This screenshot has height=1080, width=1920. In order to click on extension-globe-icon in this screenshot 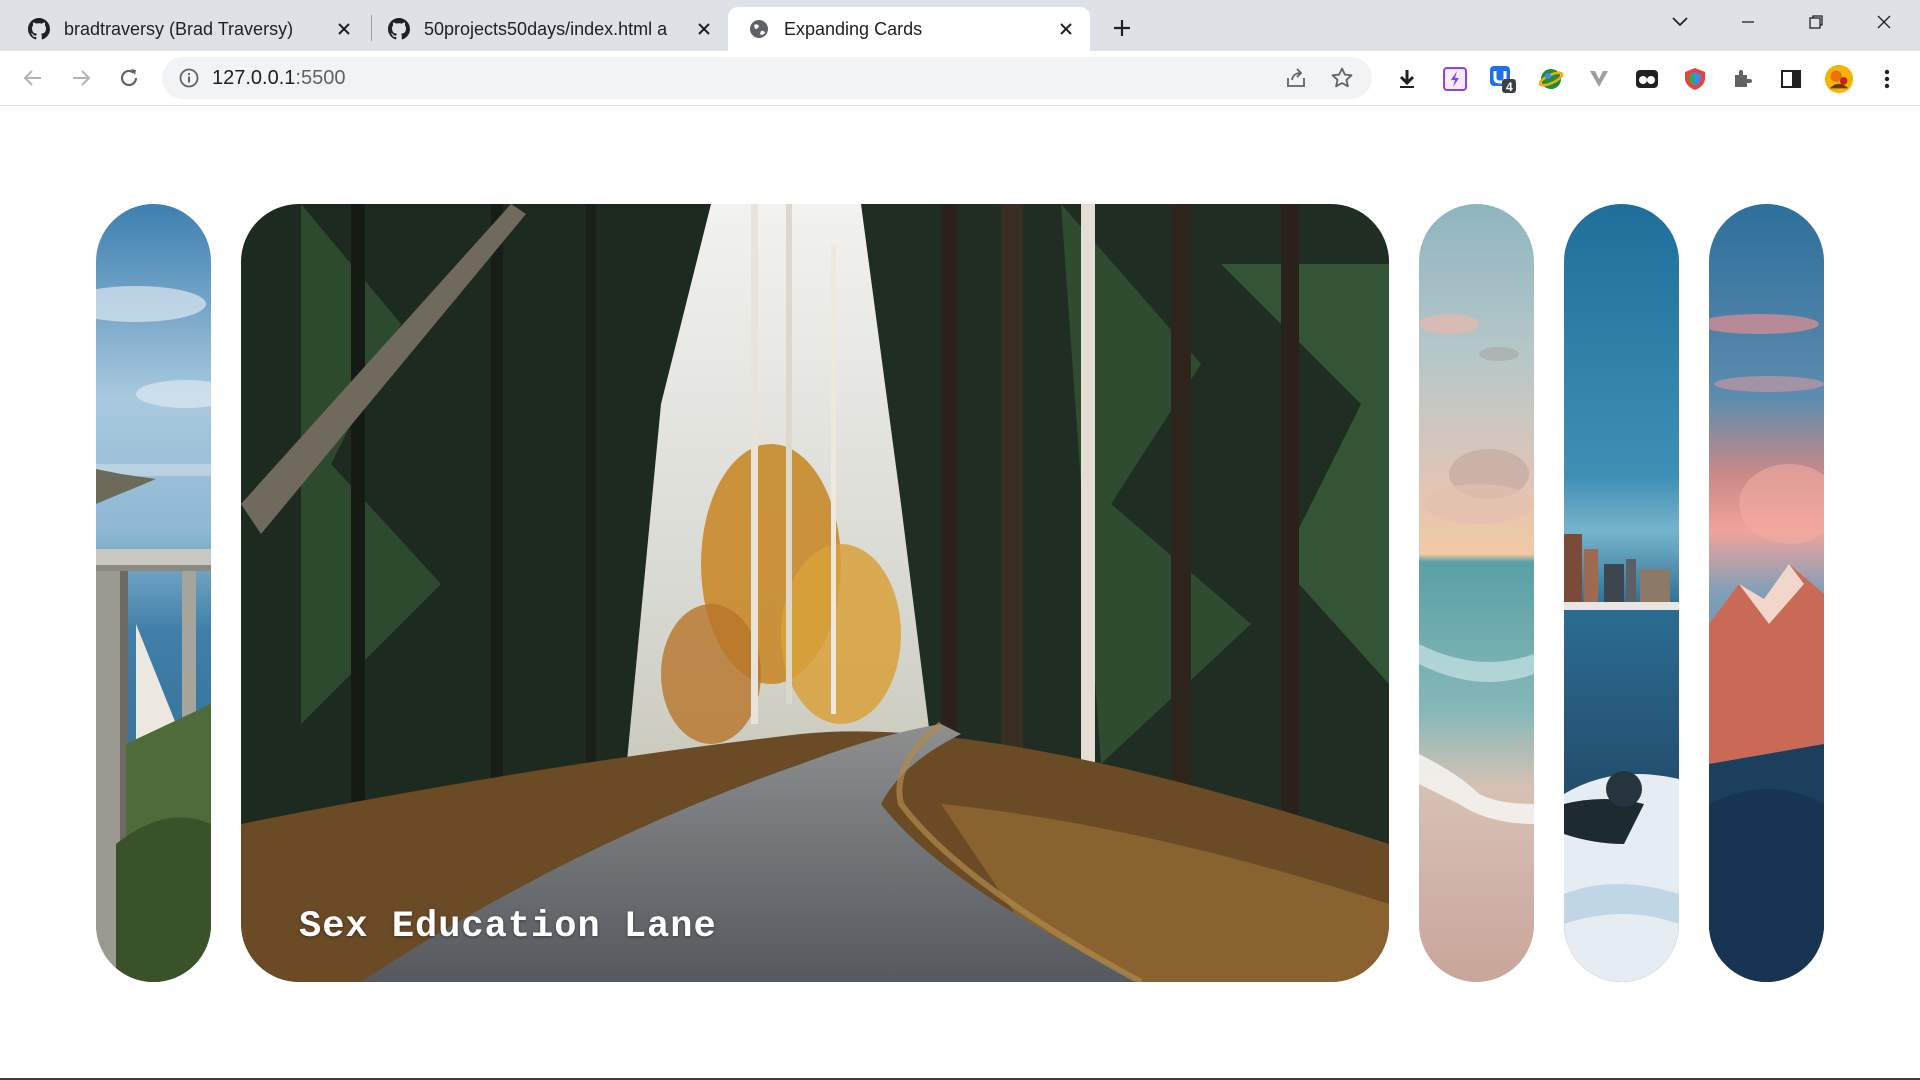, I will do `click(1551, 79)`.